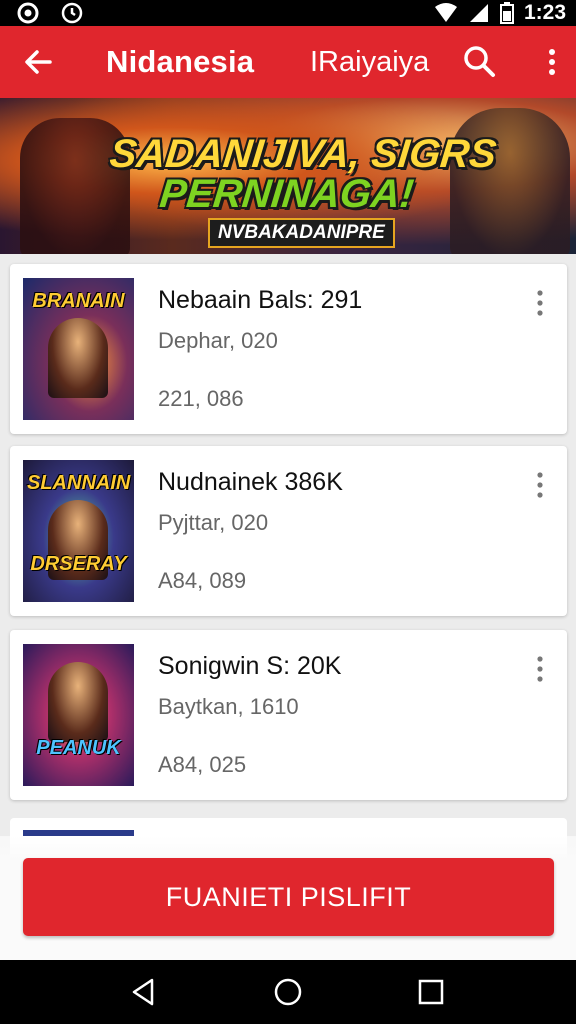 This screenshot has width=576, height=1024. What do you see at coordinates (78, 564) in the screenshot?
I see `thumbnail-label-bottom: DRSERAY` at bounding box center [78, 564].